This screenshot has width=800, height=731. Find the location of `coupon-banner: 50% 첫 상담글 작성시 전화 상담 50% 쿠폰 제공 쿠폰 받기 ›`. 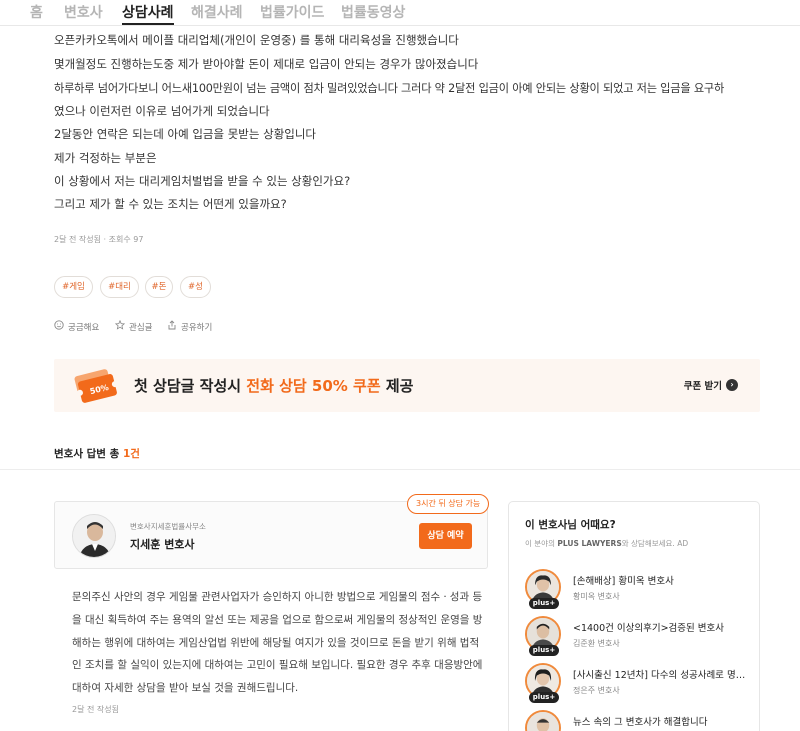

coupon-banner: 50% 첫 상담글 작성시 전화 상담 50% 쿠폰 제공 쿠폰 받기 › is located at coordinates (407, 385).